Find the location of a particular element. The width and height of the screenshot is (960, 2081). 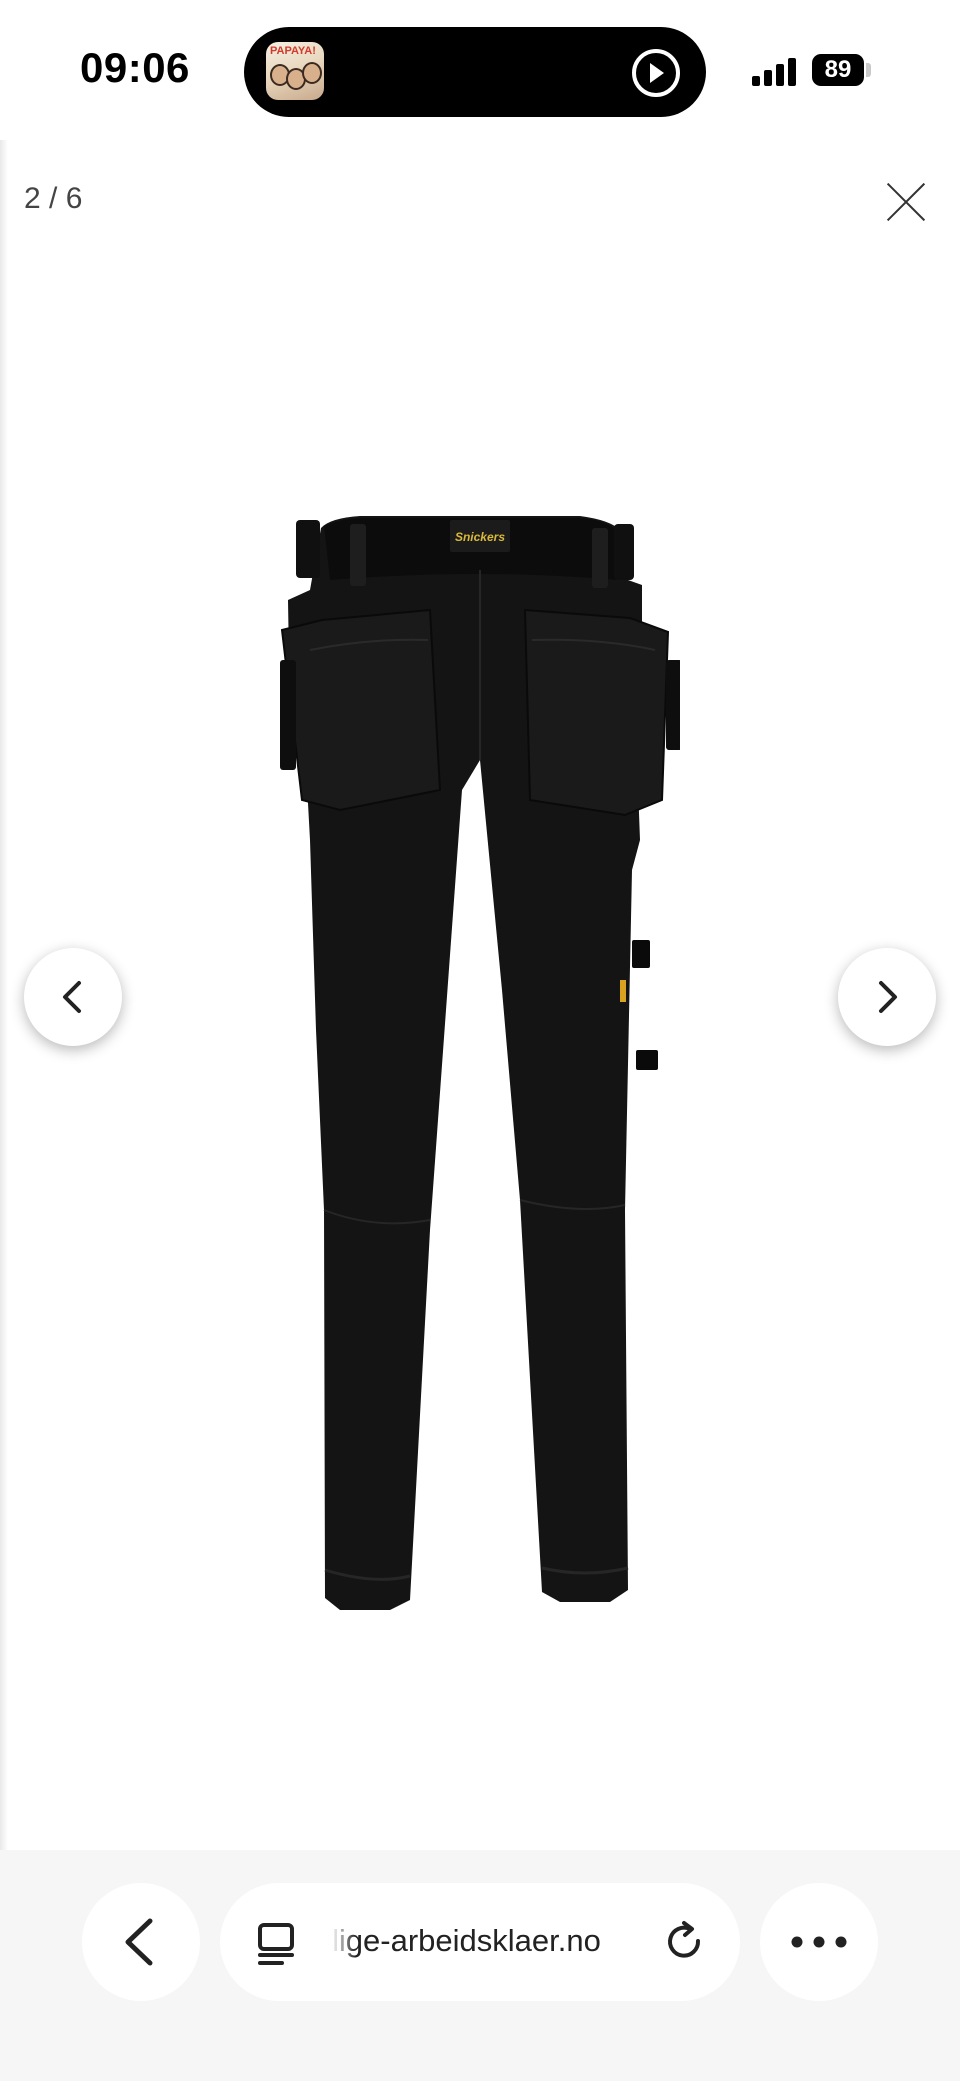

more-options-button is located at coordinates (819, 1942).